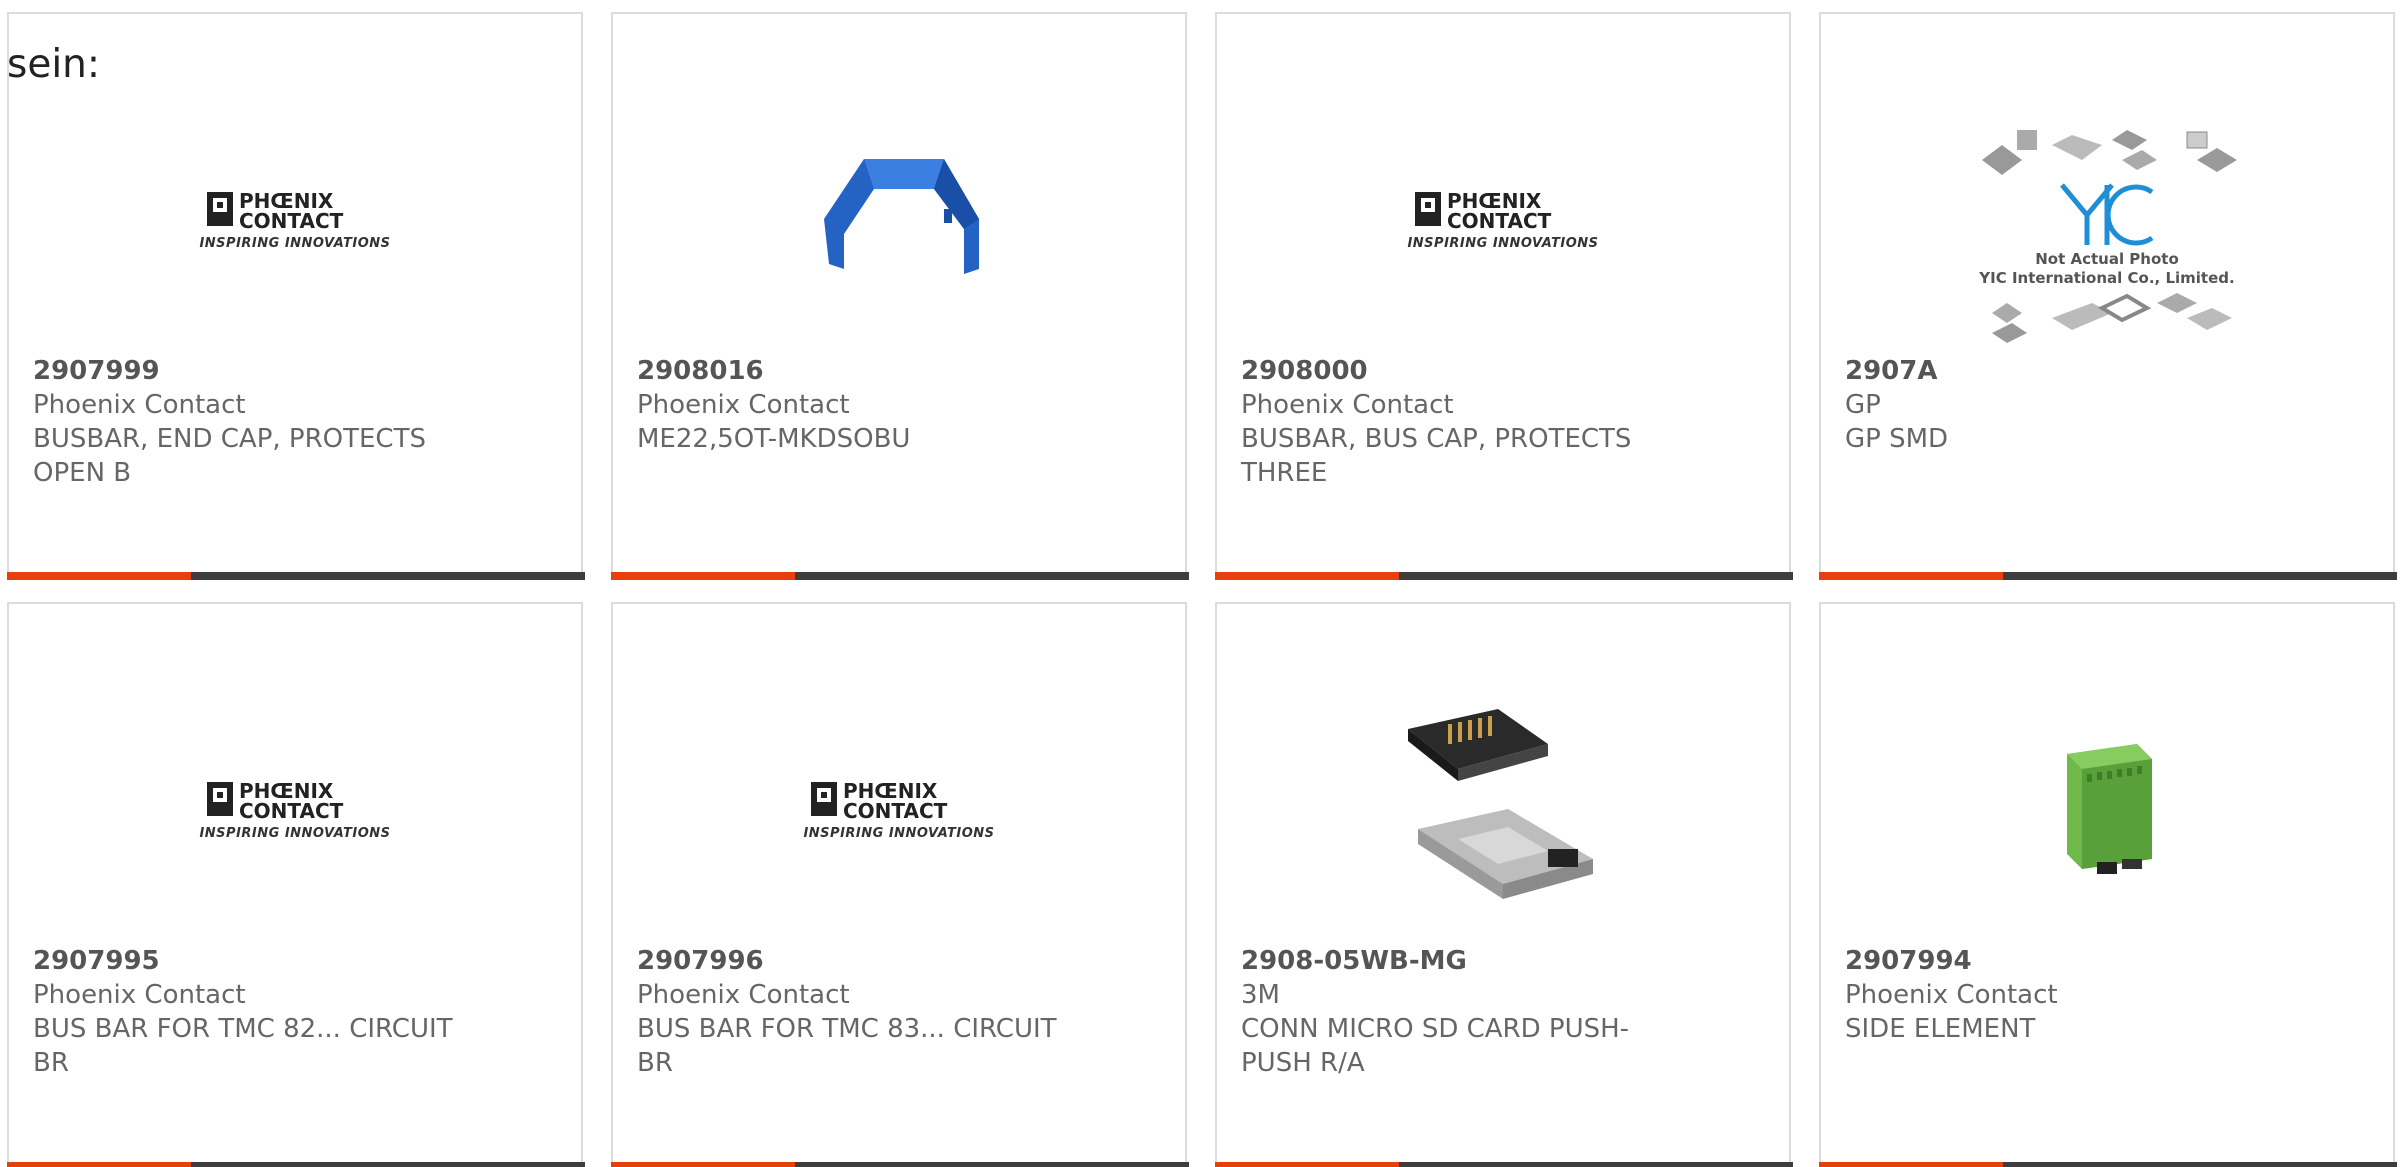 The width and height of the screenshot is (2400, 1167). Describe the element at coordinates (229, 456) in the screenshot. I see `description: BUSBAR, END CAP, PROTECTS OPEN B` at that location.